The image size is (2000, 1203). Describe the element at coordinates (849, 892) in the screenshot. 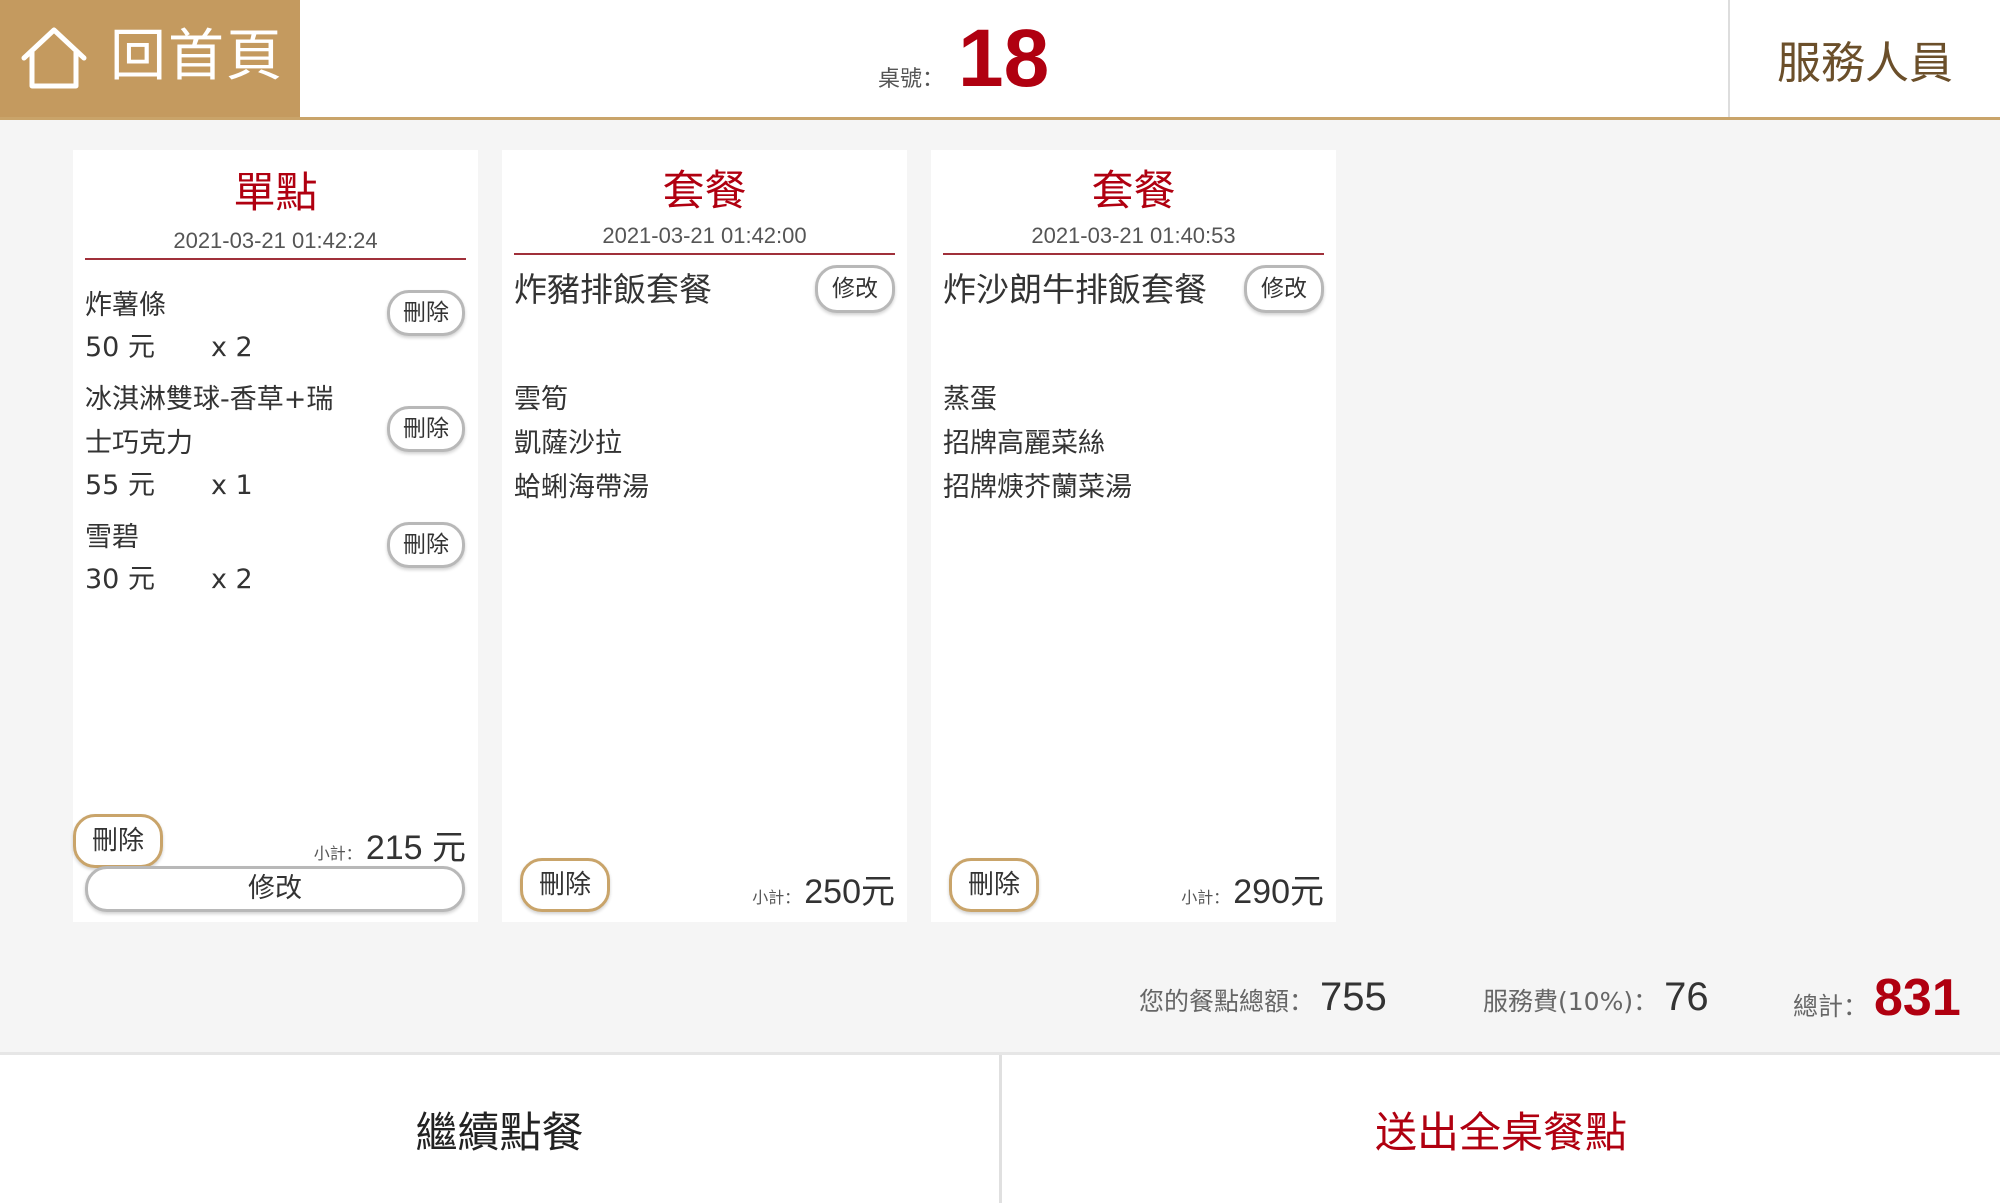

I see `subtotal-value: 250元` at that location.